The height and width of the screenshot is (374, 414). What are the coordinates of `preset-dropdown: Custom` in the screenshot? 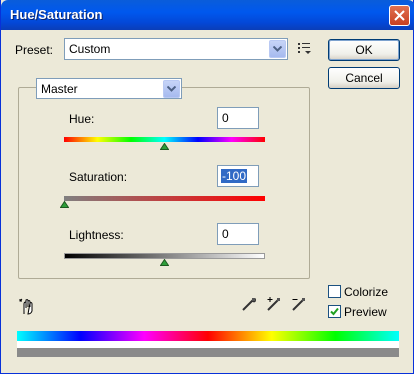 It's located at (176, 49).